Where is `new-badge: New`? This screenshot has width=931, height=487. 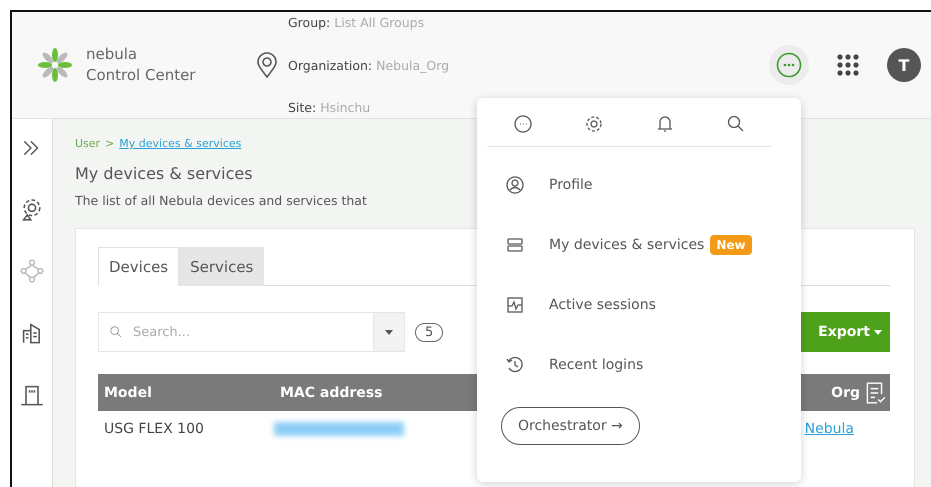 new-badge: New is located at coordinates (731, 245).